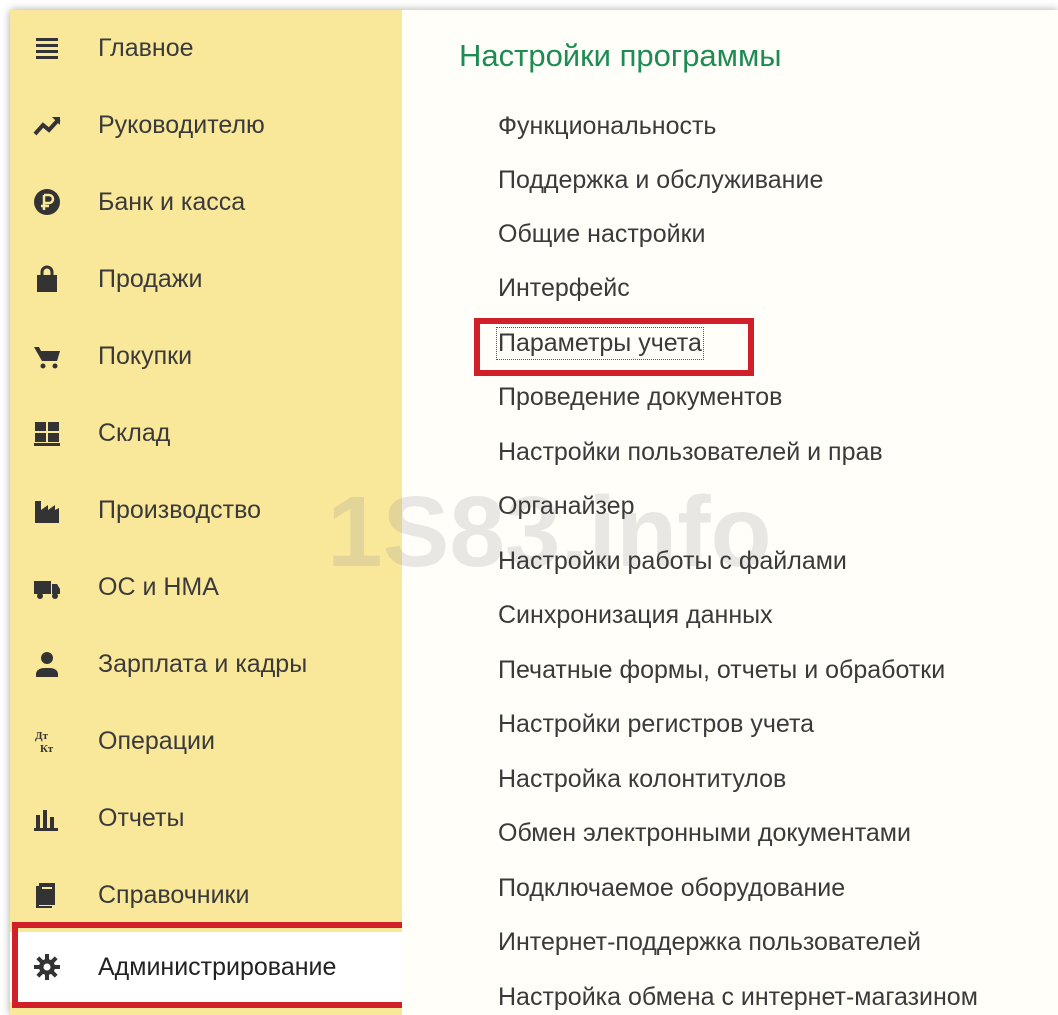 The width and height of the screenshot is (1058, 1015). I want to click on factory-icon, so click(47, 510).